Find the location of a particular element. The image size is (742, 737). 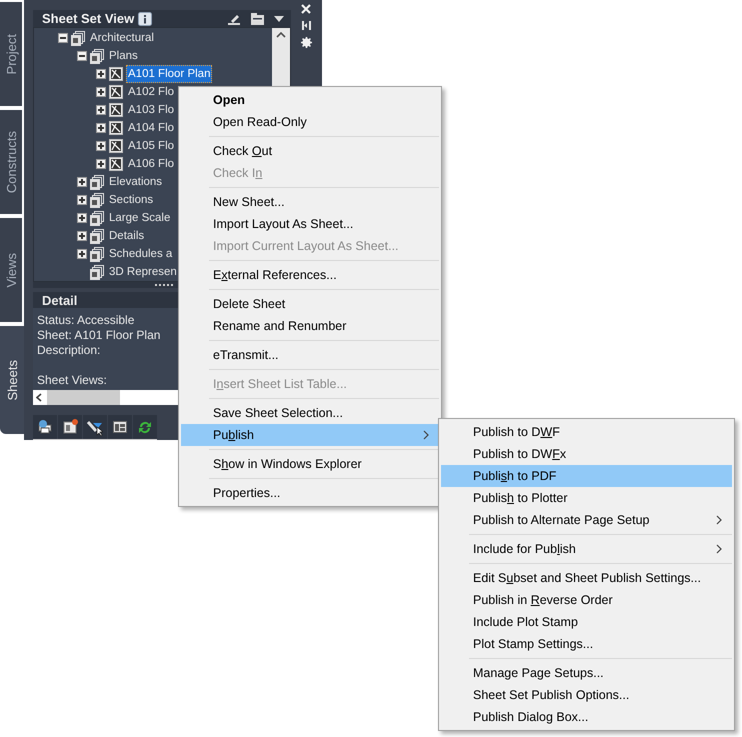

side-tab: Sheets is located at coordinates (12, 380).